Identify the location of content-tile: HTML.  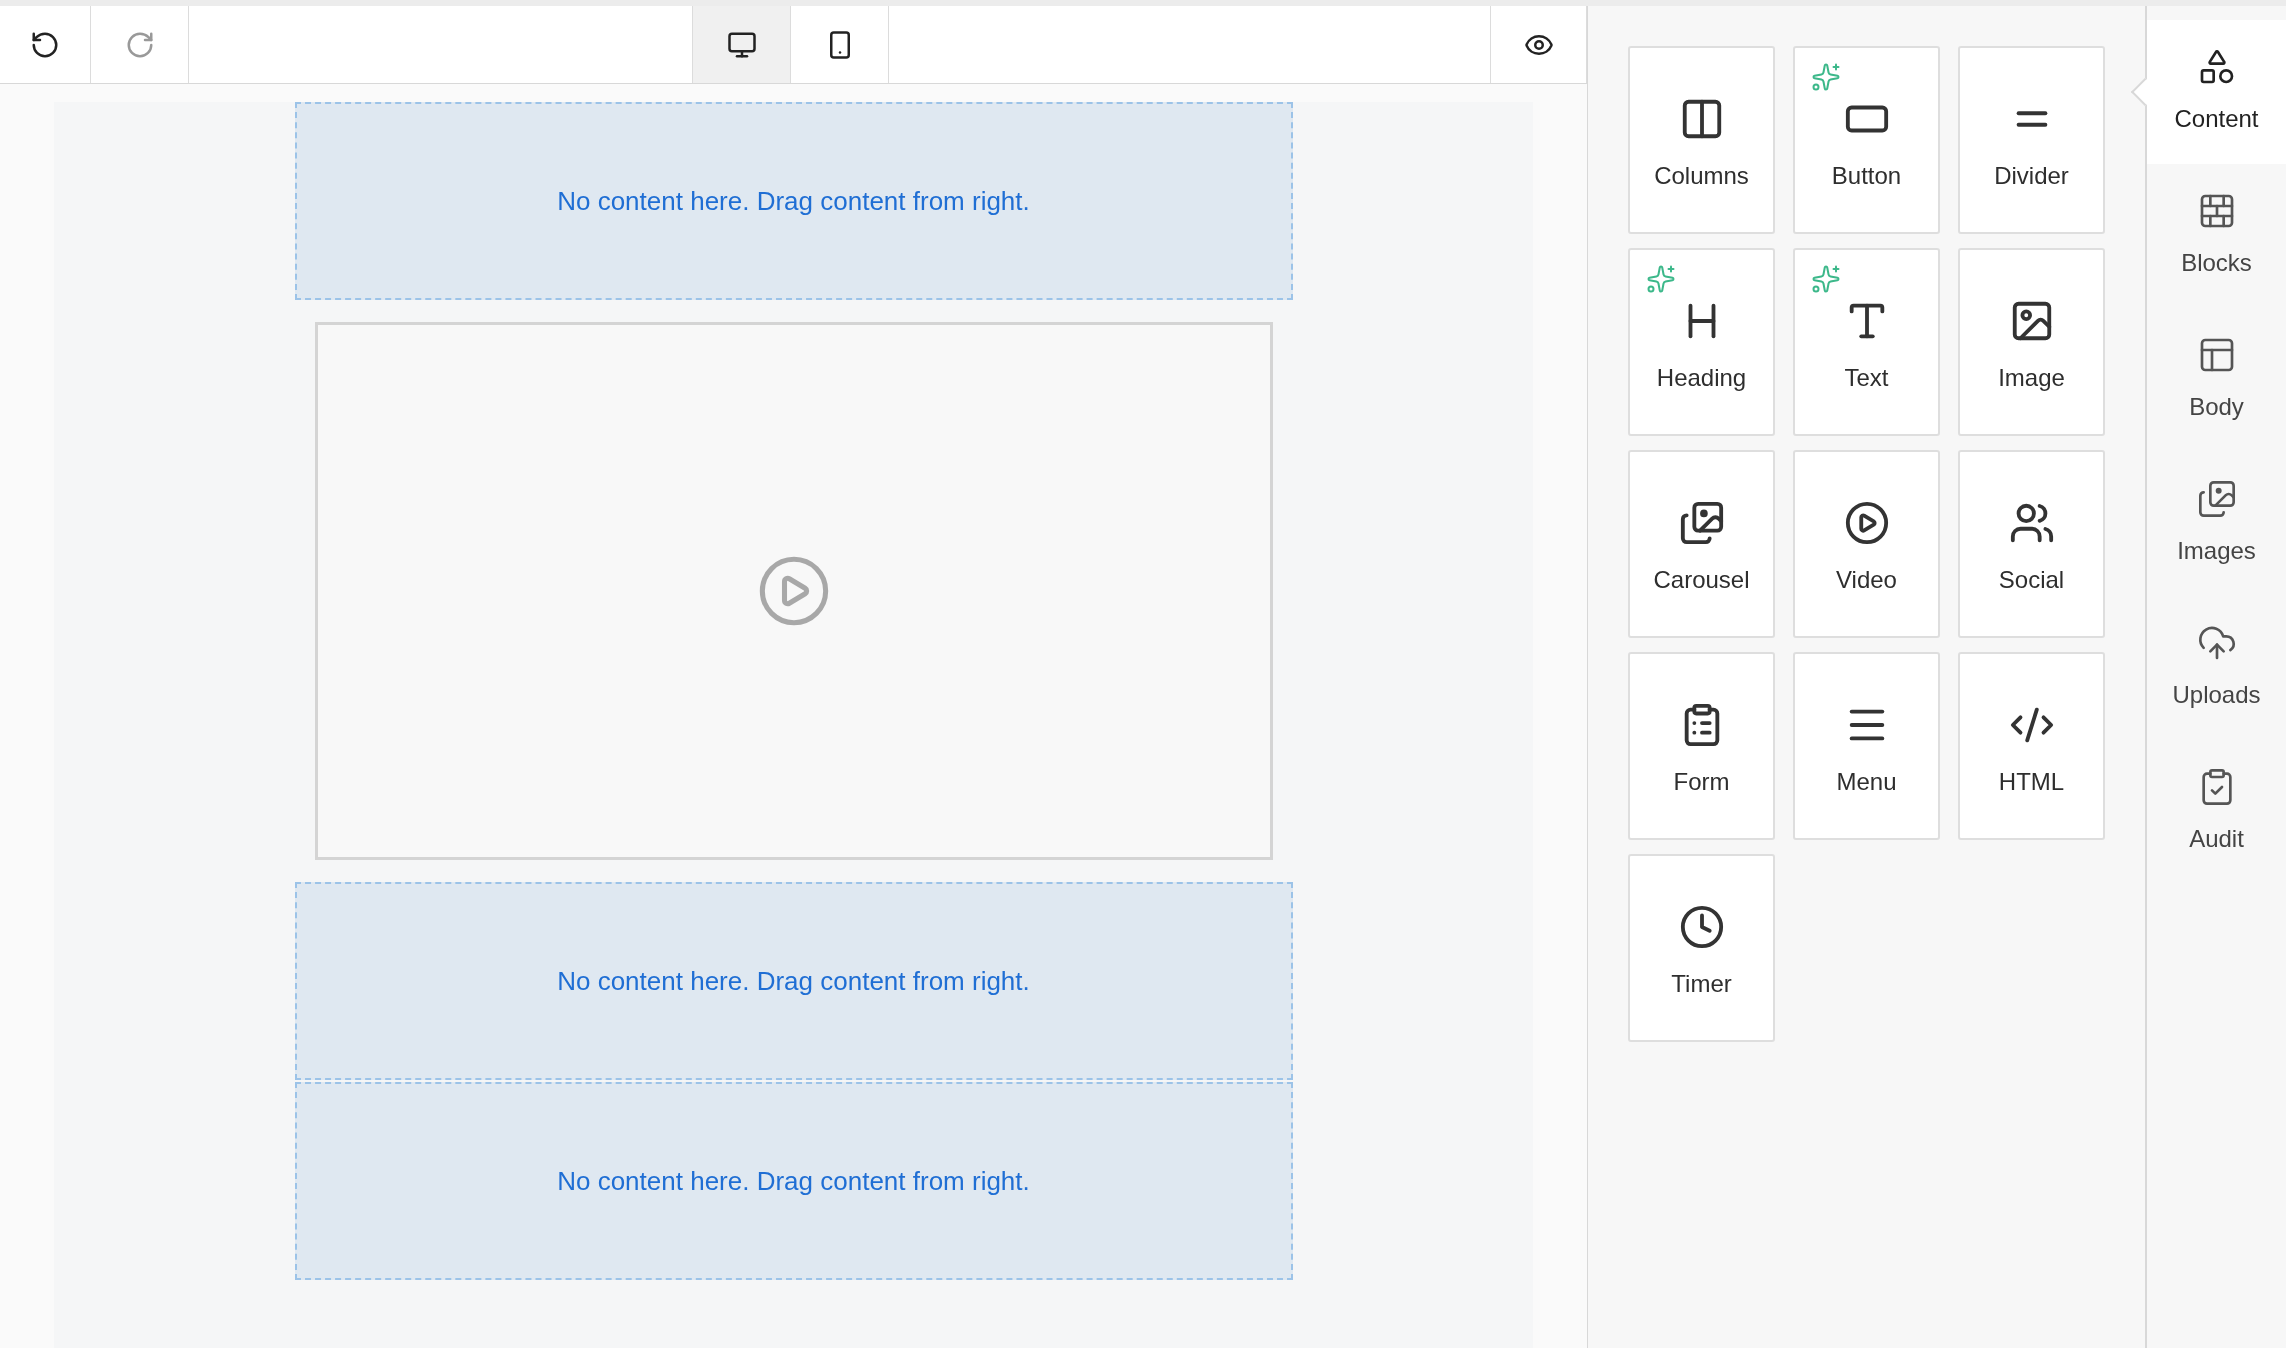
(2031, 746).